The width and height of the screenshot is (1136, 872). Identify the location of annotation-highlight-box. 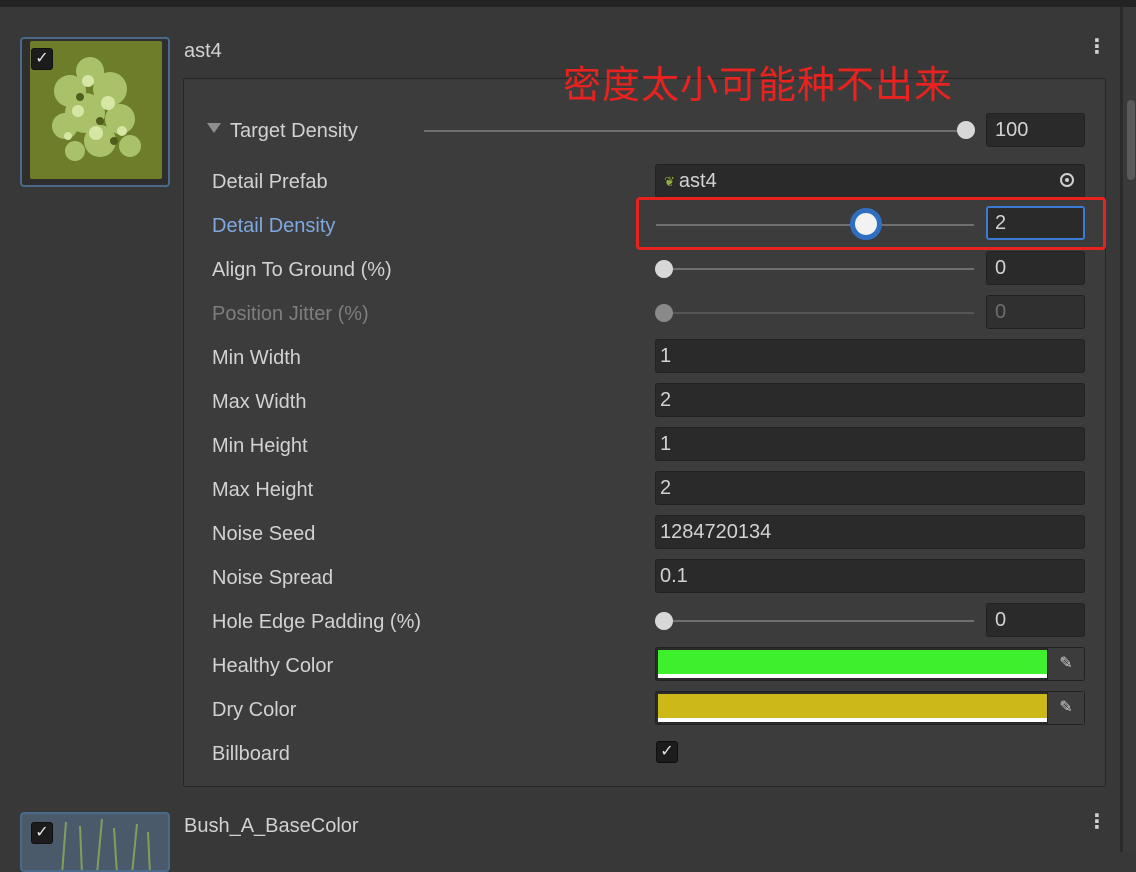
(871, 223).